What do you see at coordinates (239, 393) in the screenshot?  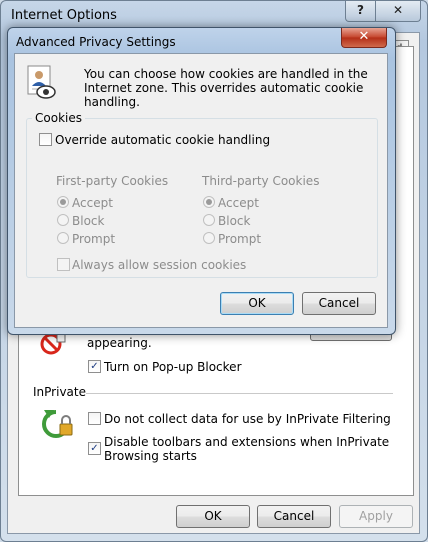 I see `section-divider` at bounding box center [239, 393].